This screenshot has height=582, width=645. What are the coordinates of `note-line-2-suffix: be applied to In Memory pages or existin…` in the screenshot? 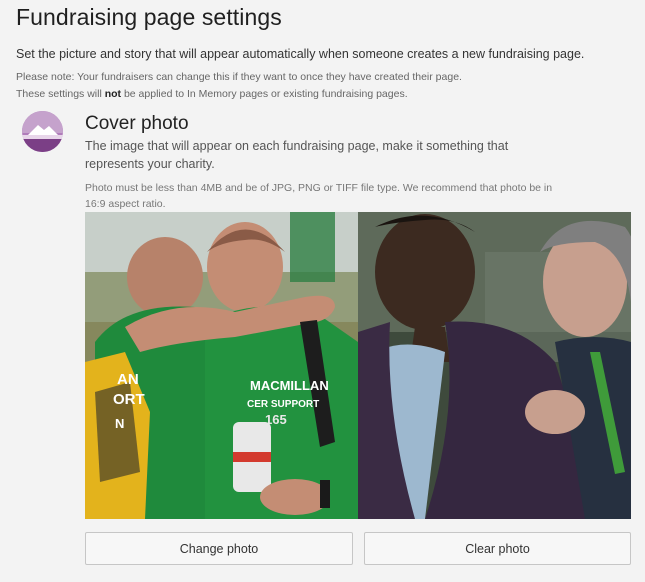 It's located at (264, 94).